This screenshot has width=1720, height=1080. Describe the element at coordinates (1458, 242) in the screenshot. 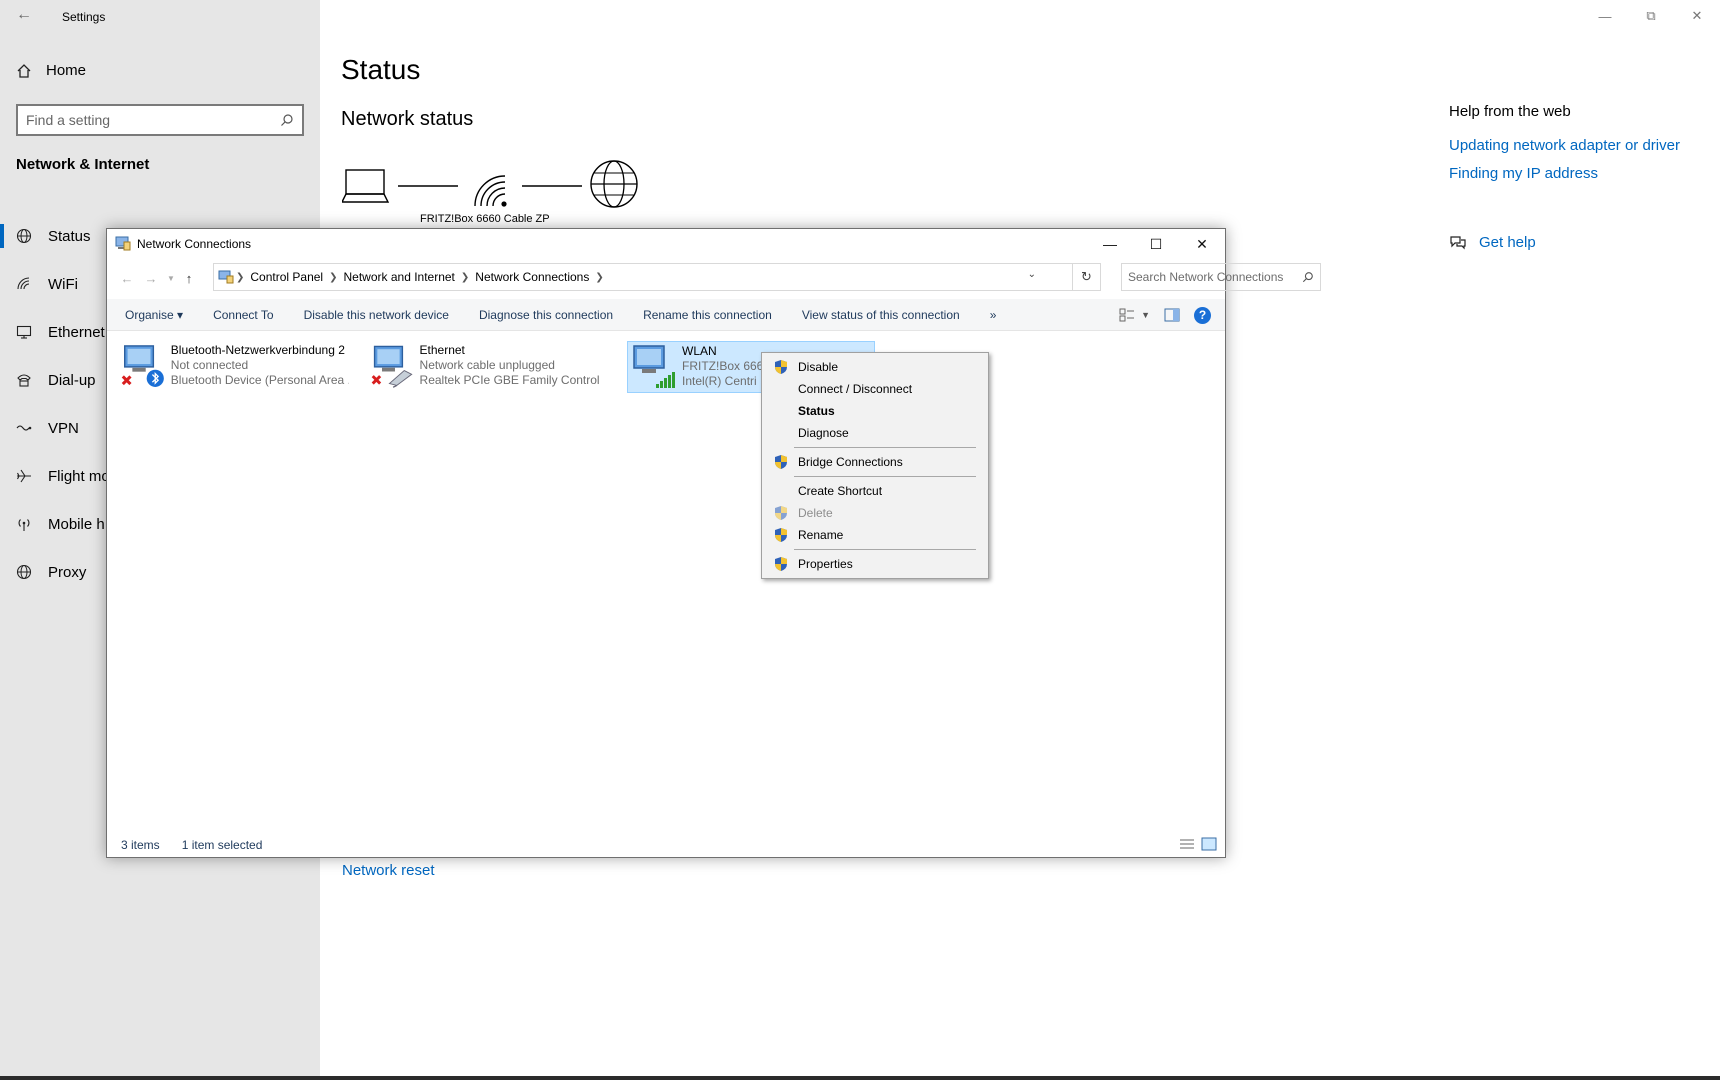

I see `chat-help-icon` at that location.